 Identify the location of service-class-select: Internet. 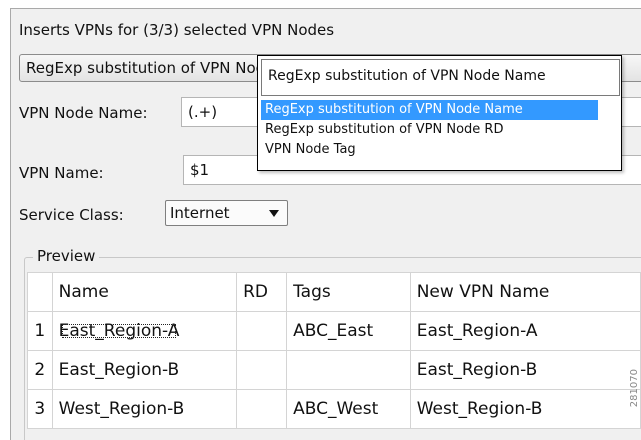
(226, 213).